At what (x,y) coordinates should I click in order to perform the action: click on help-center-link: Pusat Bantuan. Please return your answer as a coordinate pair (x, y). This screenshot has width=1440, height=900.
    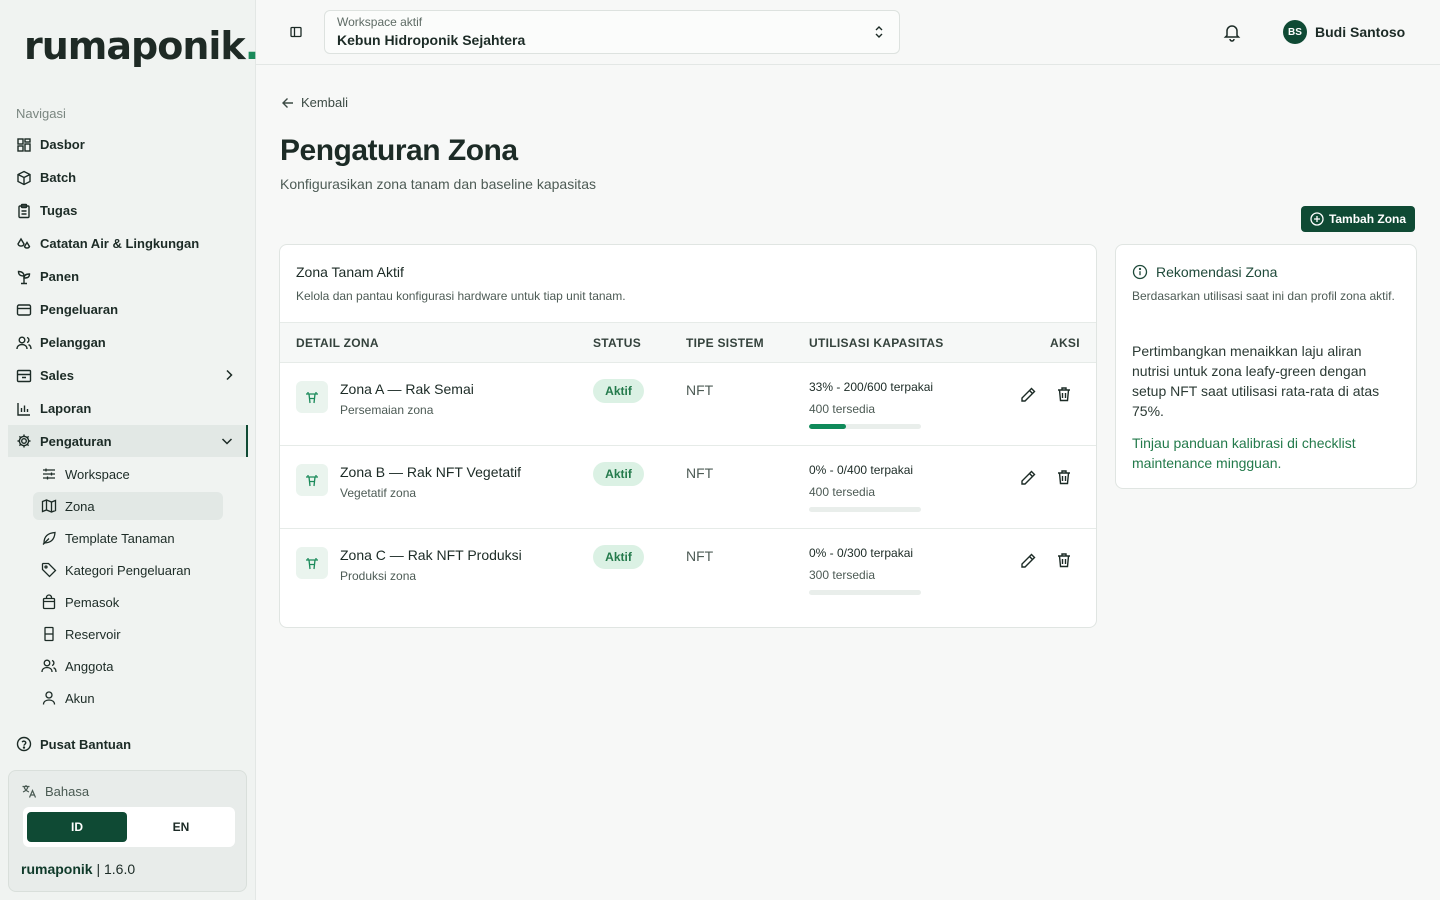
    Looking at the image, I should click on (73, 744).